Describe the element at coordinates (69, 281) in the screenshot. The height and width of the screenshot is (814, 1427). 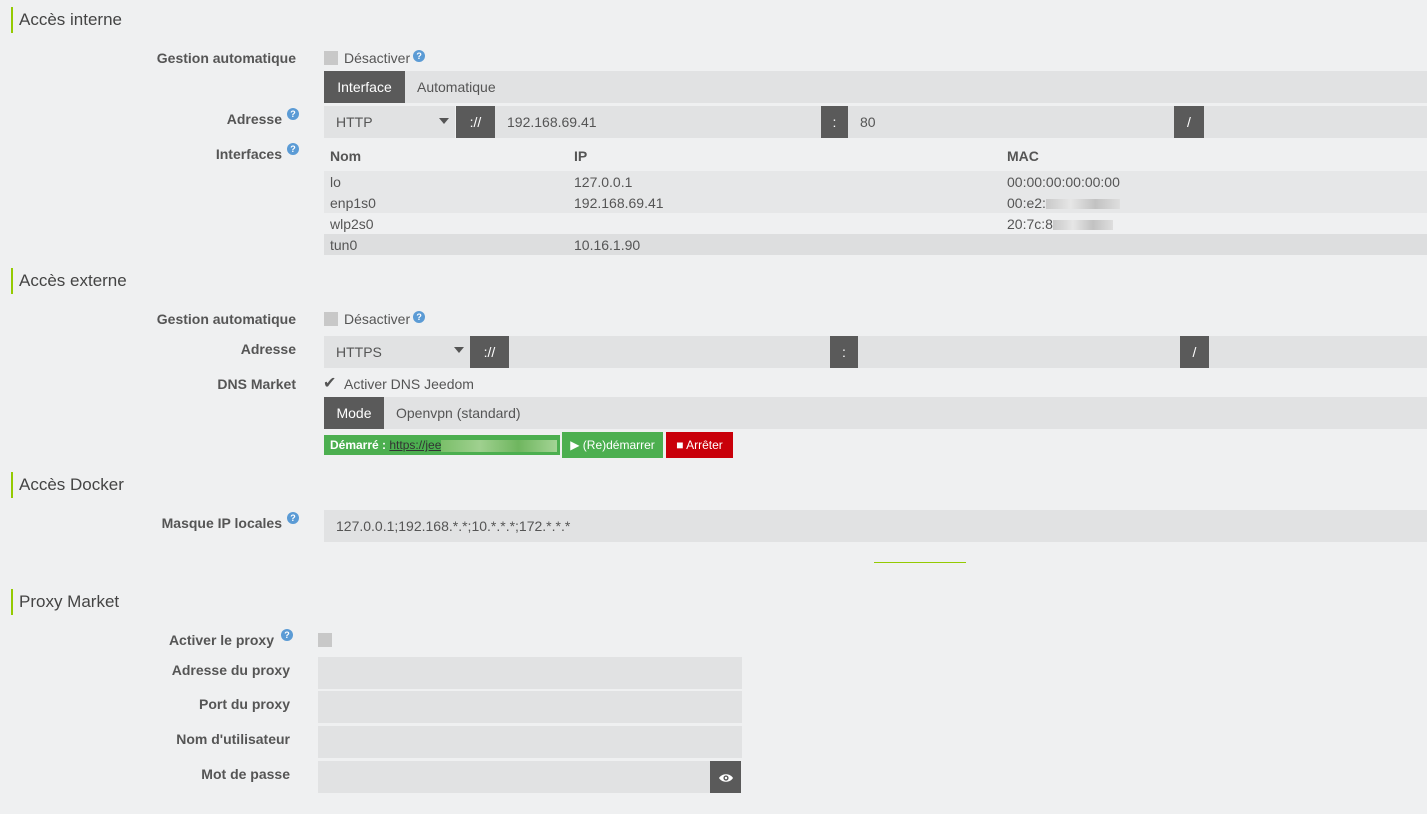
I see `section-title-external: Accès externe` at that location.